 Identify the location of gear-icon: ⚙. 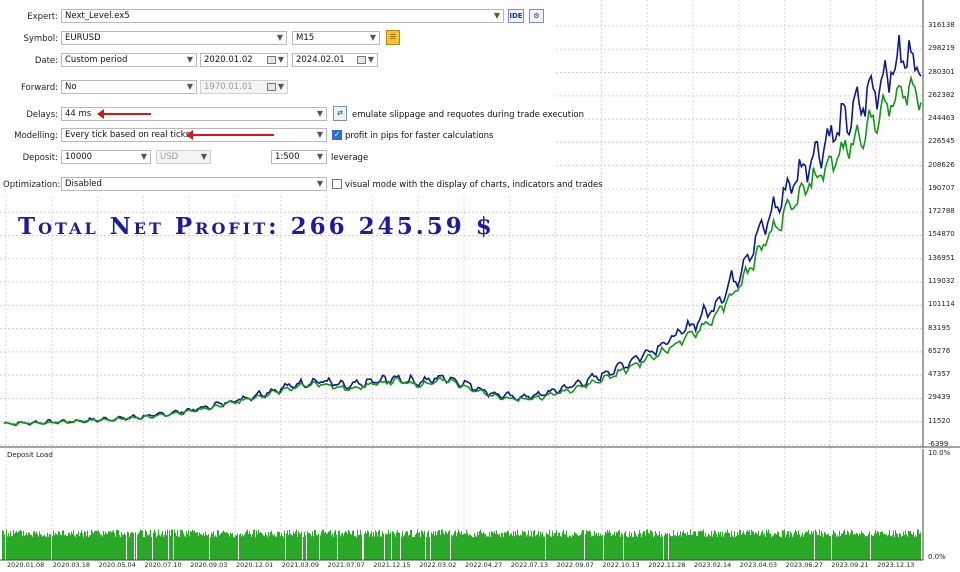
(536, 16).